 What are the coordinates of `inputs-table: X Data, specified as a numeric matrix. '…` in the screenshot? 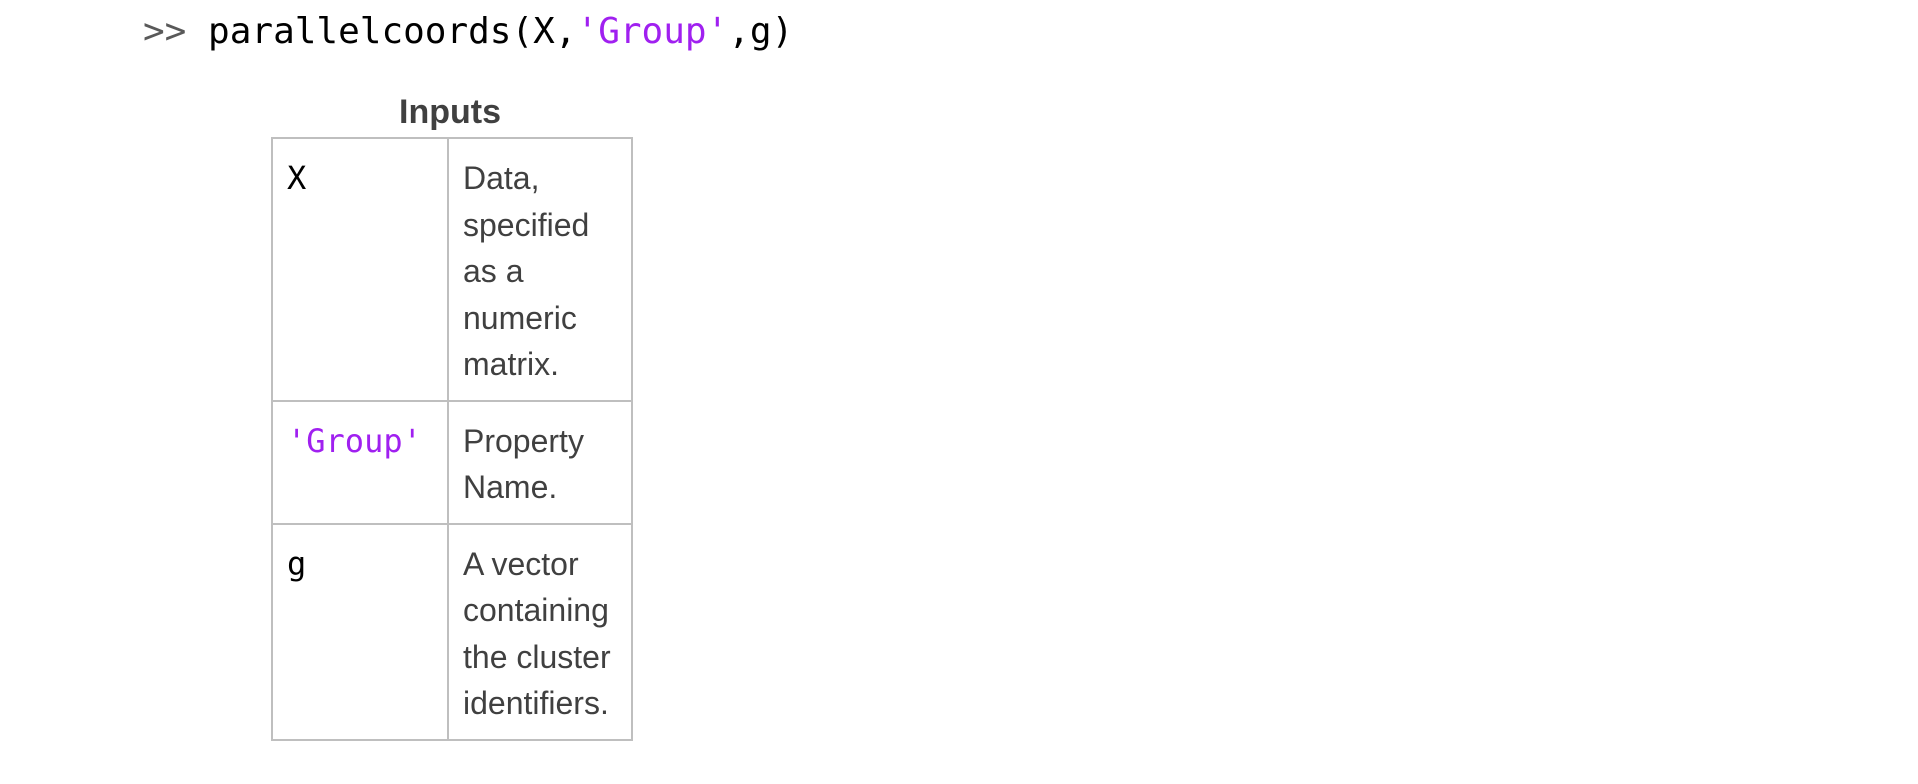 It's located at (452, 439).